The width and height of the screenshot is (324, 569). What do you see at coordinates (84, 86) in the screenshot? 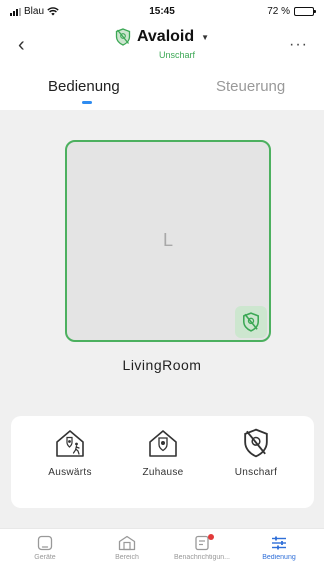
I see `tab-bedienung: Bedienung` at bounding box center [84, 86].